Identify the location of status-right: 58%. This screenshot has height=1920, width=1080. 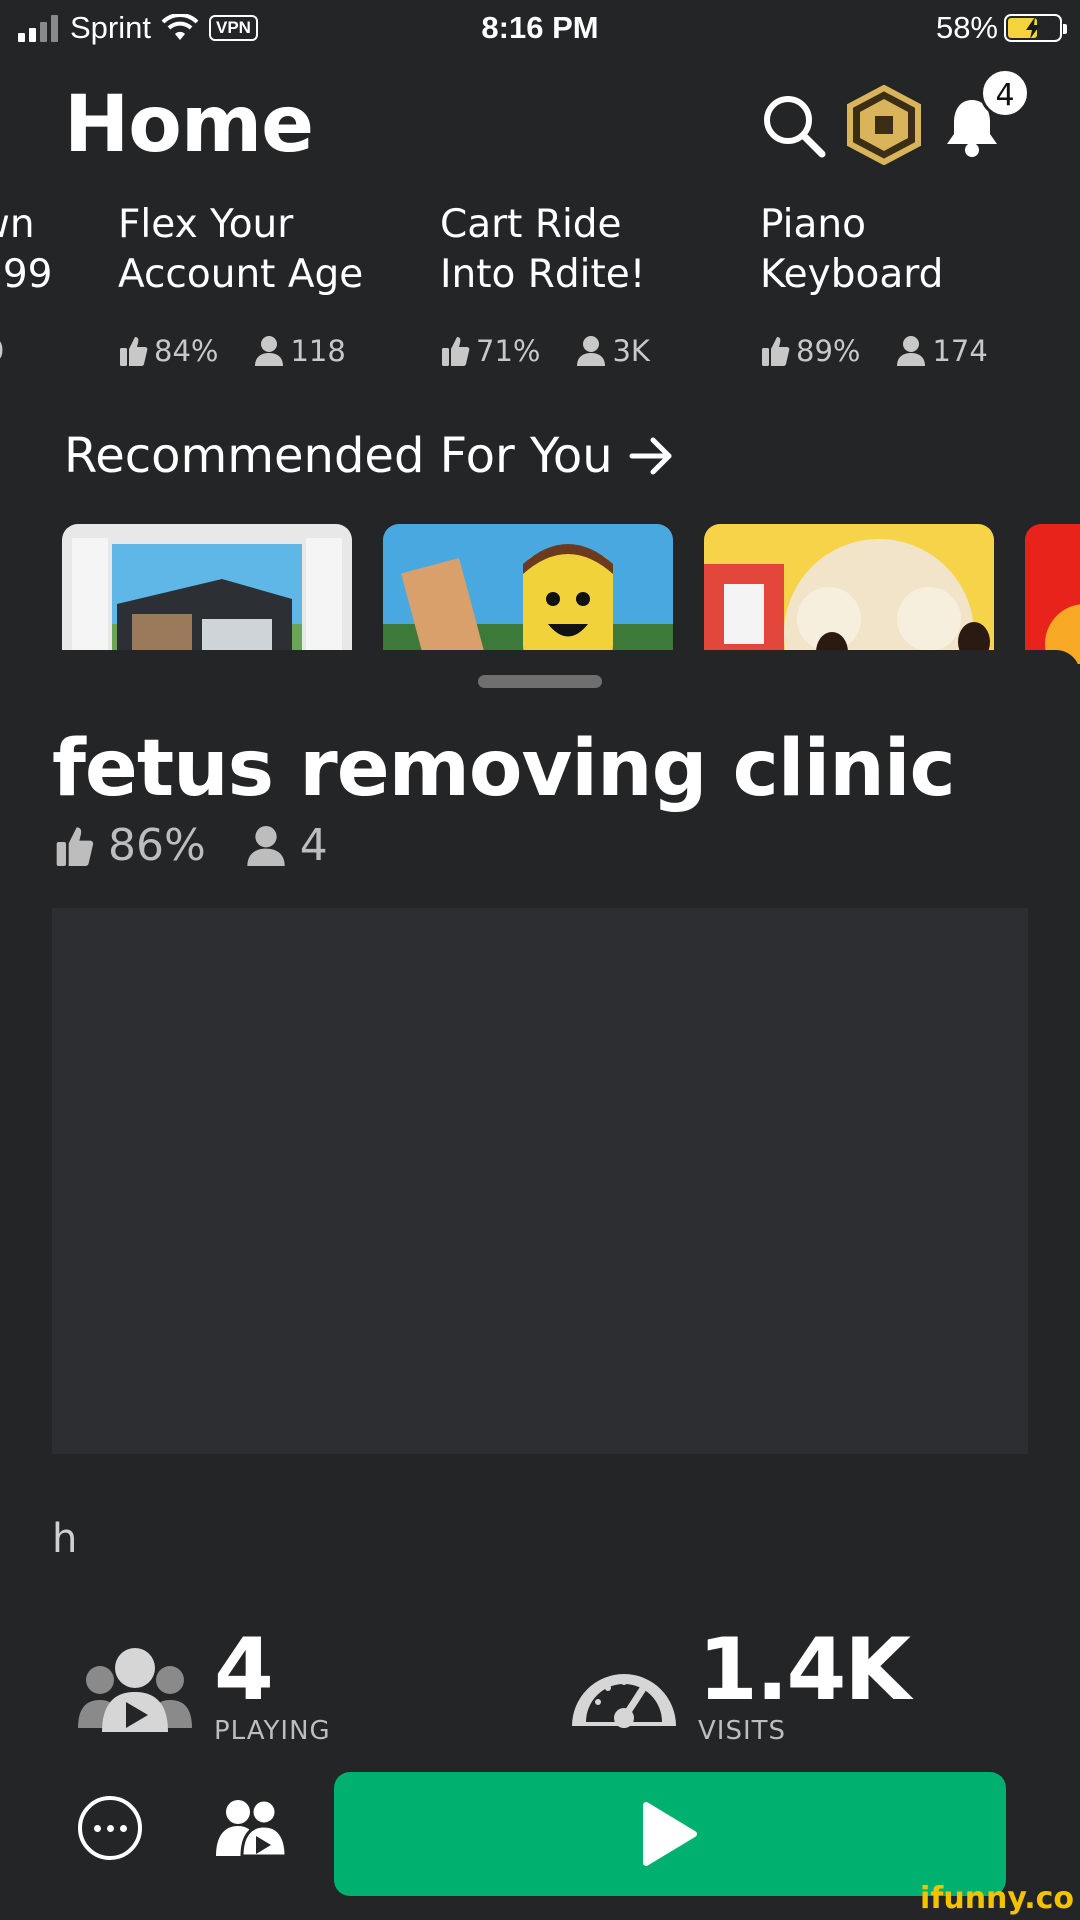
(1001, 28).